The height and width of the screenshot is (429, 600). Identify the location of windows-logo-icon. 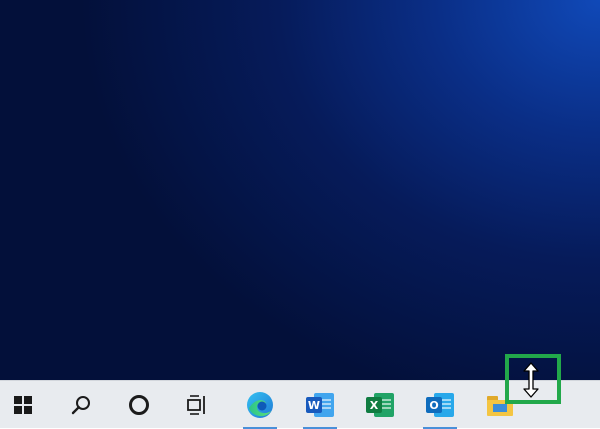
(23, 405).